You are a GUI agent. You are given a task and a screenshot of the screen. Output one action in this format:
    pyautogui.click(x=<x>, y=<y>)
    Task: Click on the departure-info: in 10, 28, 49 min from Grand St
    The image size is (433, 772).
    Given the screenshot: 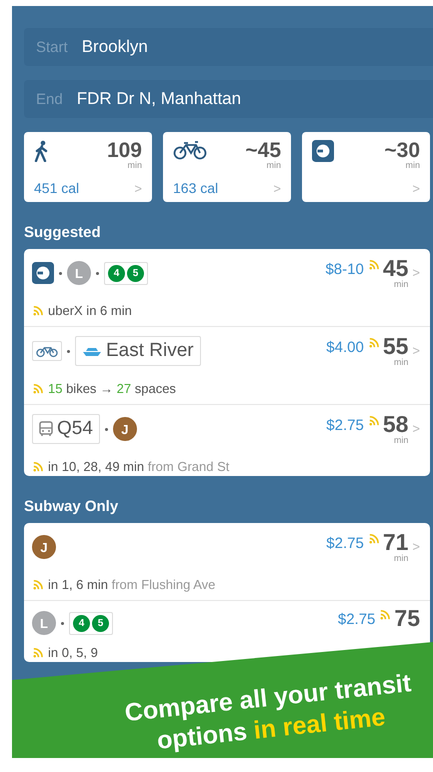 What is the action you would take?
    pyautogui.click(x=139, y=466)
    